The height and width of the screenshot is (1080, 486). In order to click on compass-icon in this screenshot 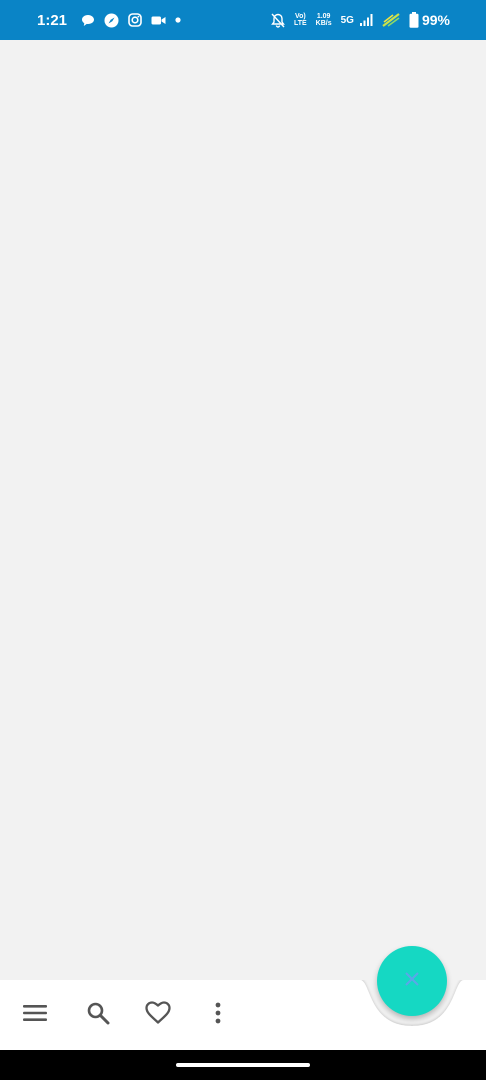, I will do `click(111, 20)`.